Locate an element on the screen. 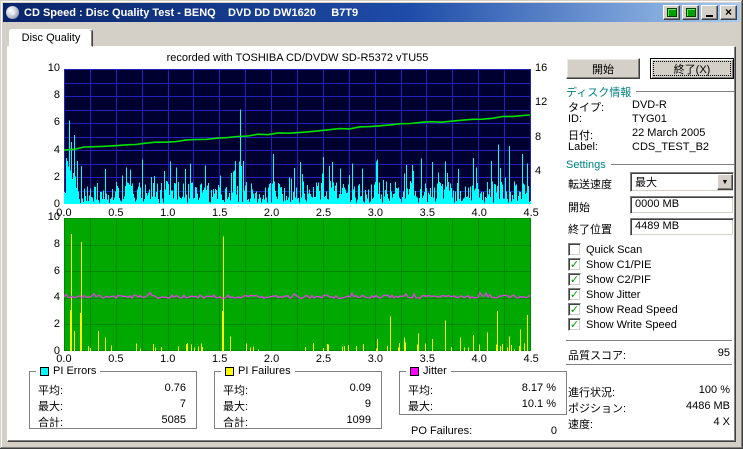 Image resolution: width=743 pixels, height=449 pixels. checkbox-label: Show Jitter is located at coordinates (613, 294).